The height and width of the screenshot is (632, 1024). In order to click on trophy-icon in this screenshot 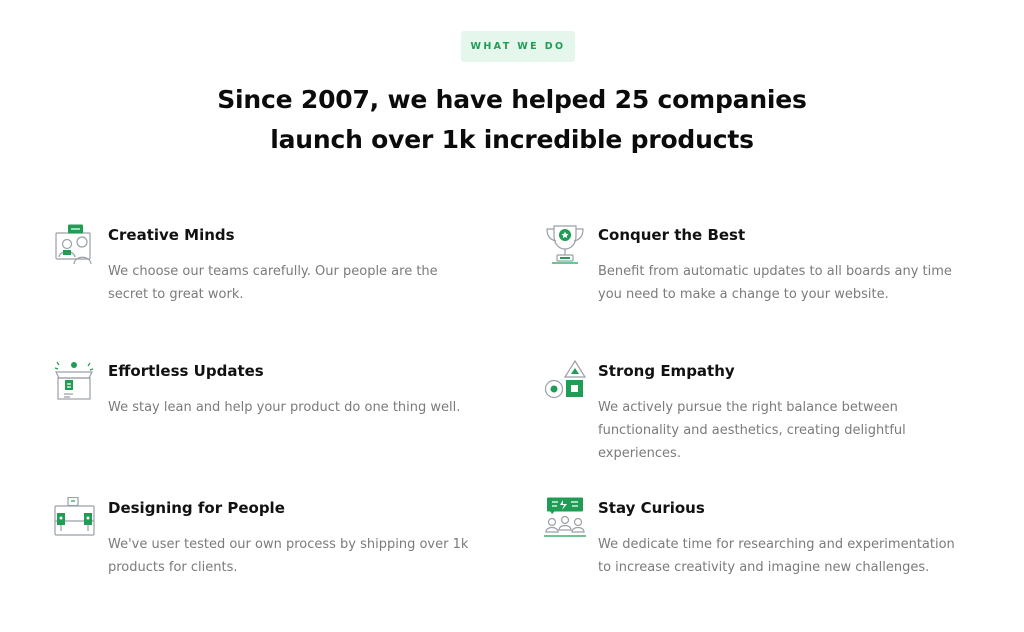, I will do `click(565, 245)`.